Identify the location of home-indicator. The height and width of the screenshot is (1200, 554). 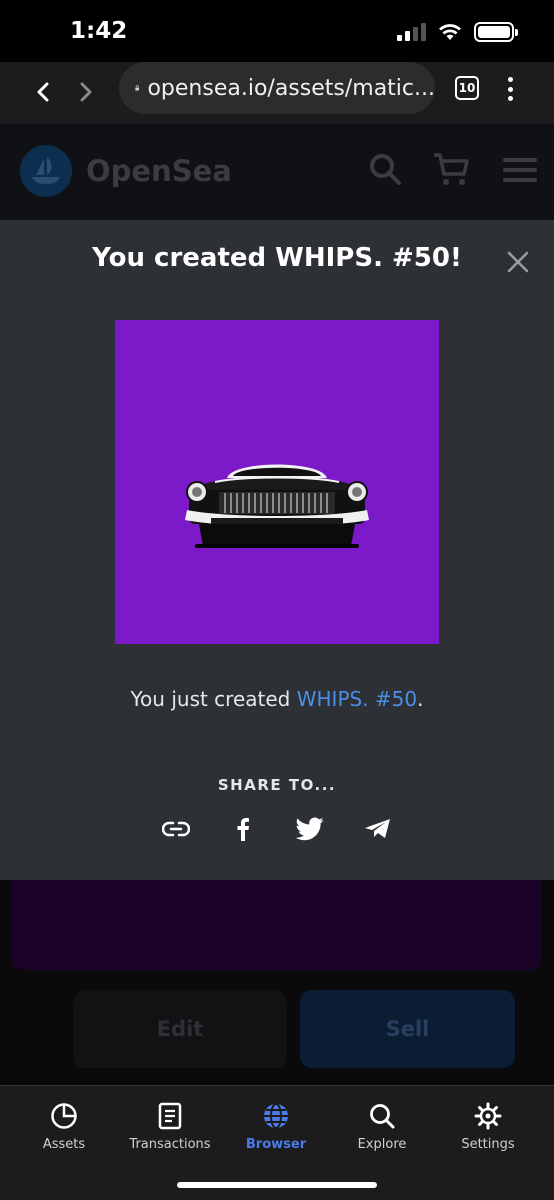
(277, 1185).